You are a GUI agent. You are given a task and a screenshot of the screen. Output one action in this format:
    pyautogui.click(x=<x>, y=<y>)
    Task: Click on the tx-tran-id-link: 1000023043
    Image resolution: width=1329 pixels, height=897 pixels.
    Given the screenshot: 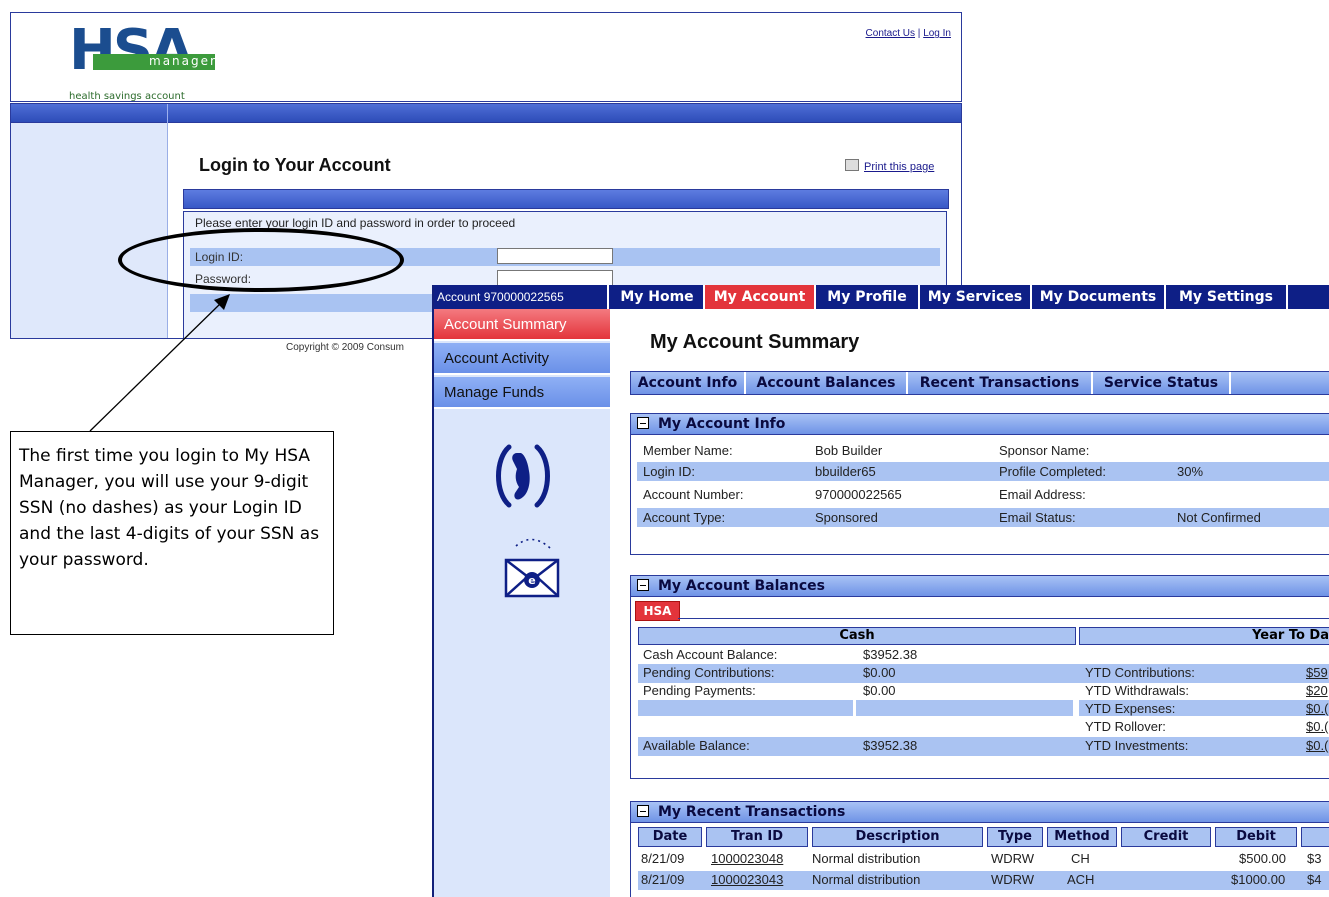 What is the action you would take?
    pyautogui.click(x=747, y=879)
    